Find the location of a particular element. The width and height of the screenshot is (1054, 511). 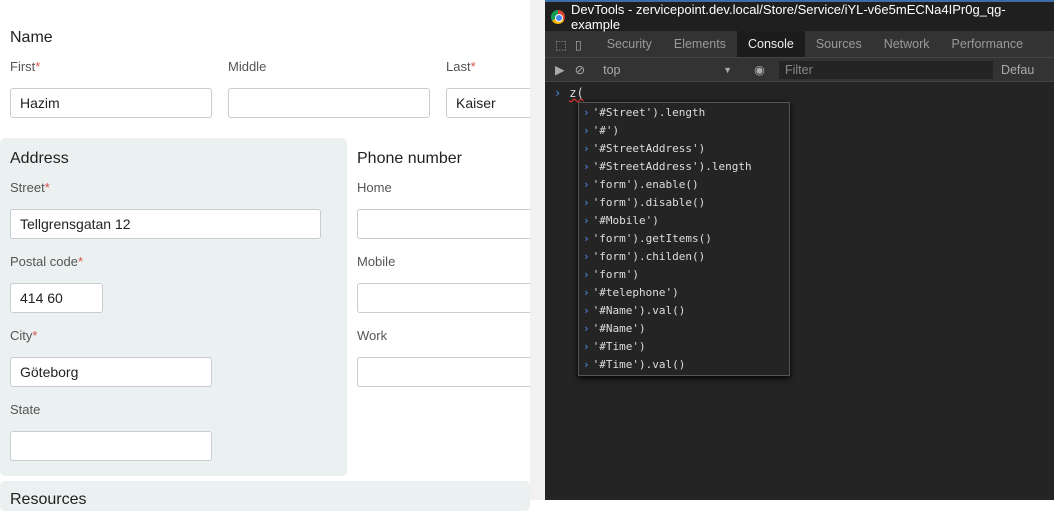

inspect-element-icon: ⬚ is located at coordinates (561, 44).